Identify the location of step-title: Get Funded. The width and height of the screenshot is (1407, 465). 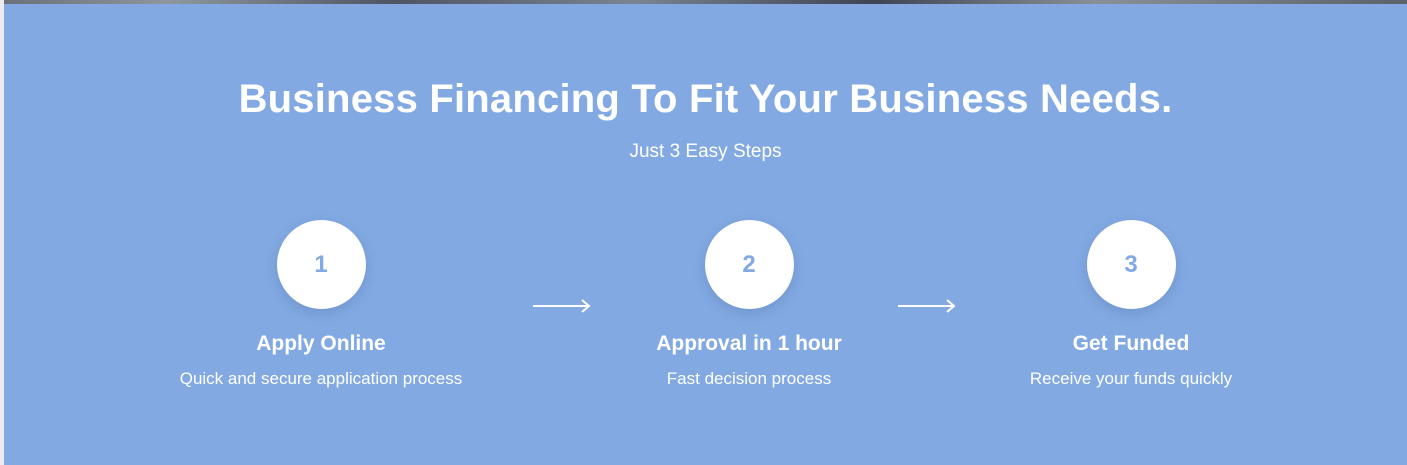
(1131, 343).